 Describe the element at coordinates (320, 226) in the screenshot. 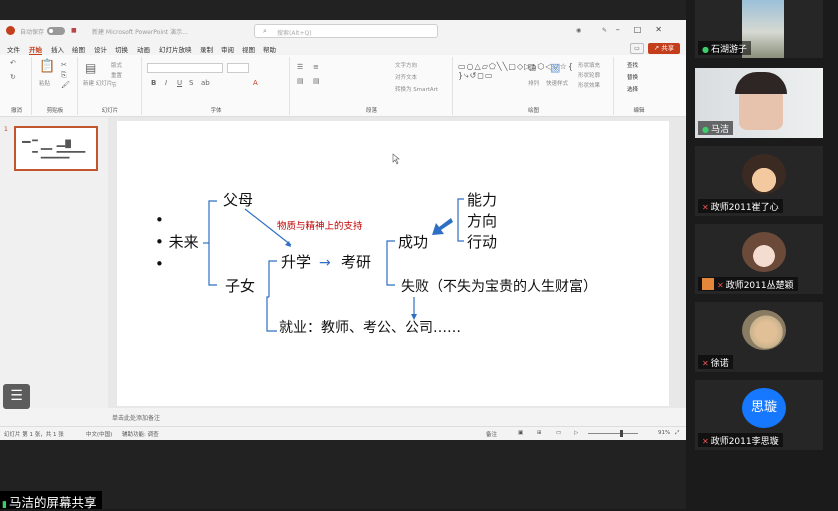

I see `support-label: 物质与精神上的支持` at that location.